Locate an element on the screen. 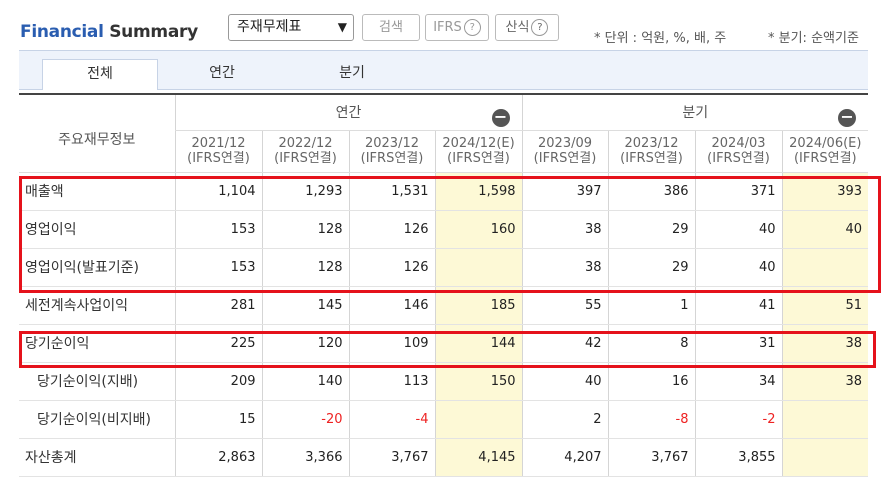 The width and height of the screenshot is (884, 489). column-header: 2024/06(E) (IFRS연결) is located at coordinates (825, 151).